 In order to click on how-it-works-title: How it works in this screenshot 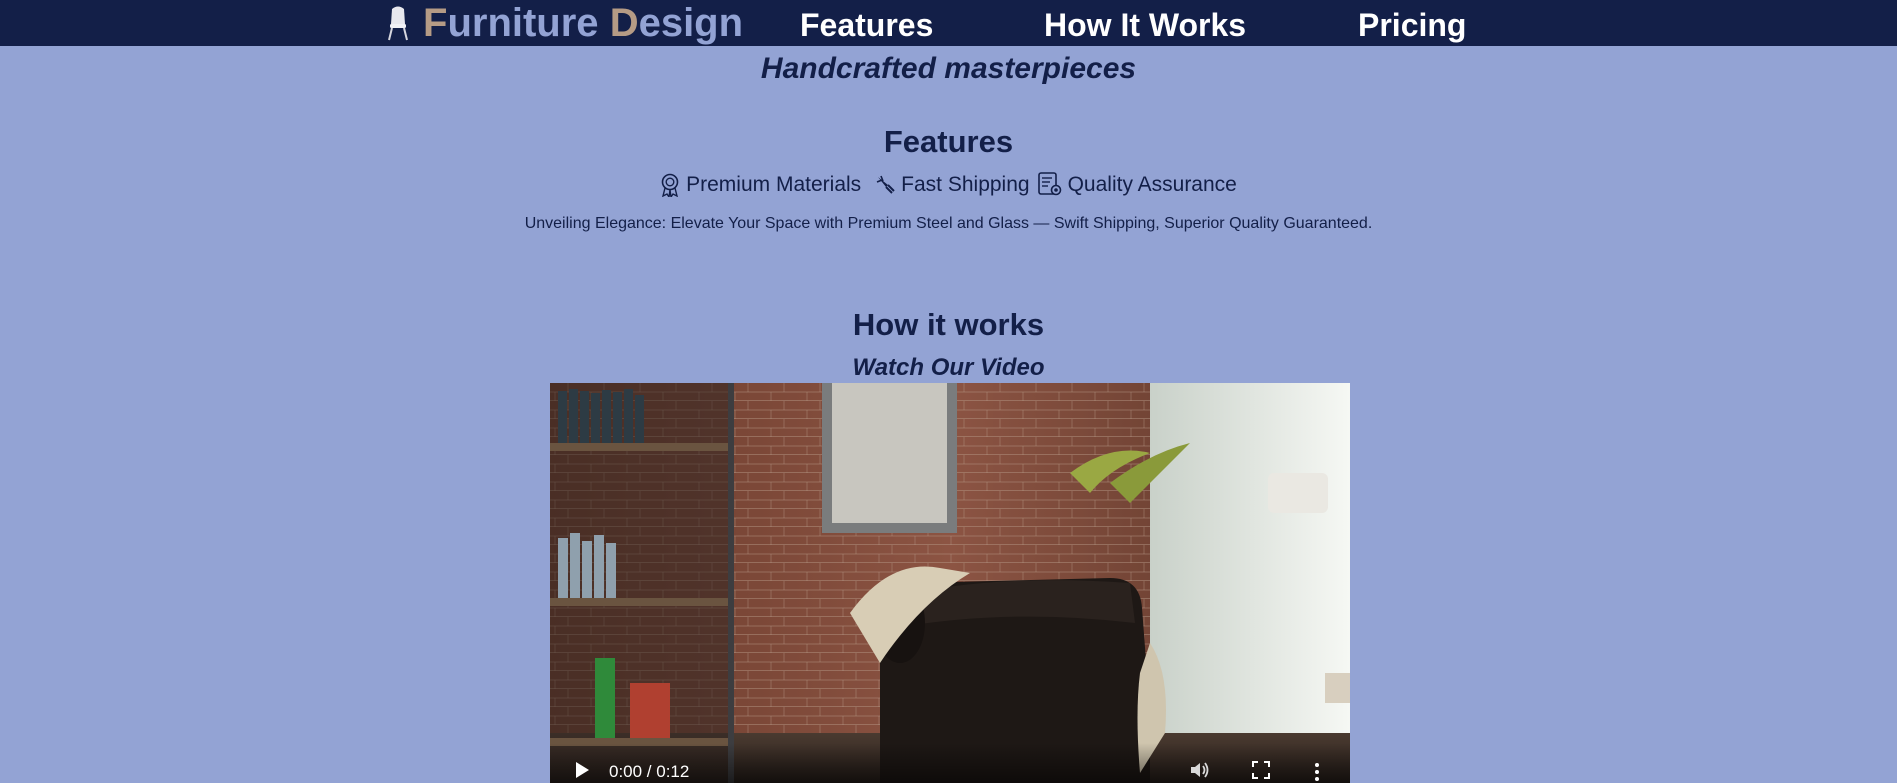, I will do `click(948, 324)`.